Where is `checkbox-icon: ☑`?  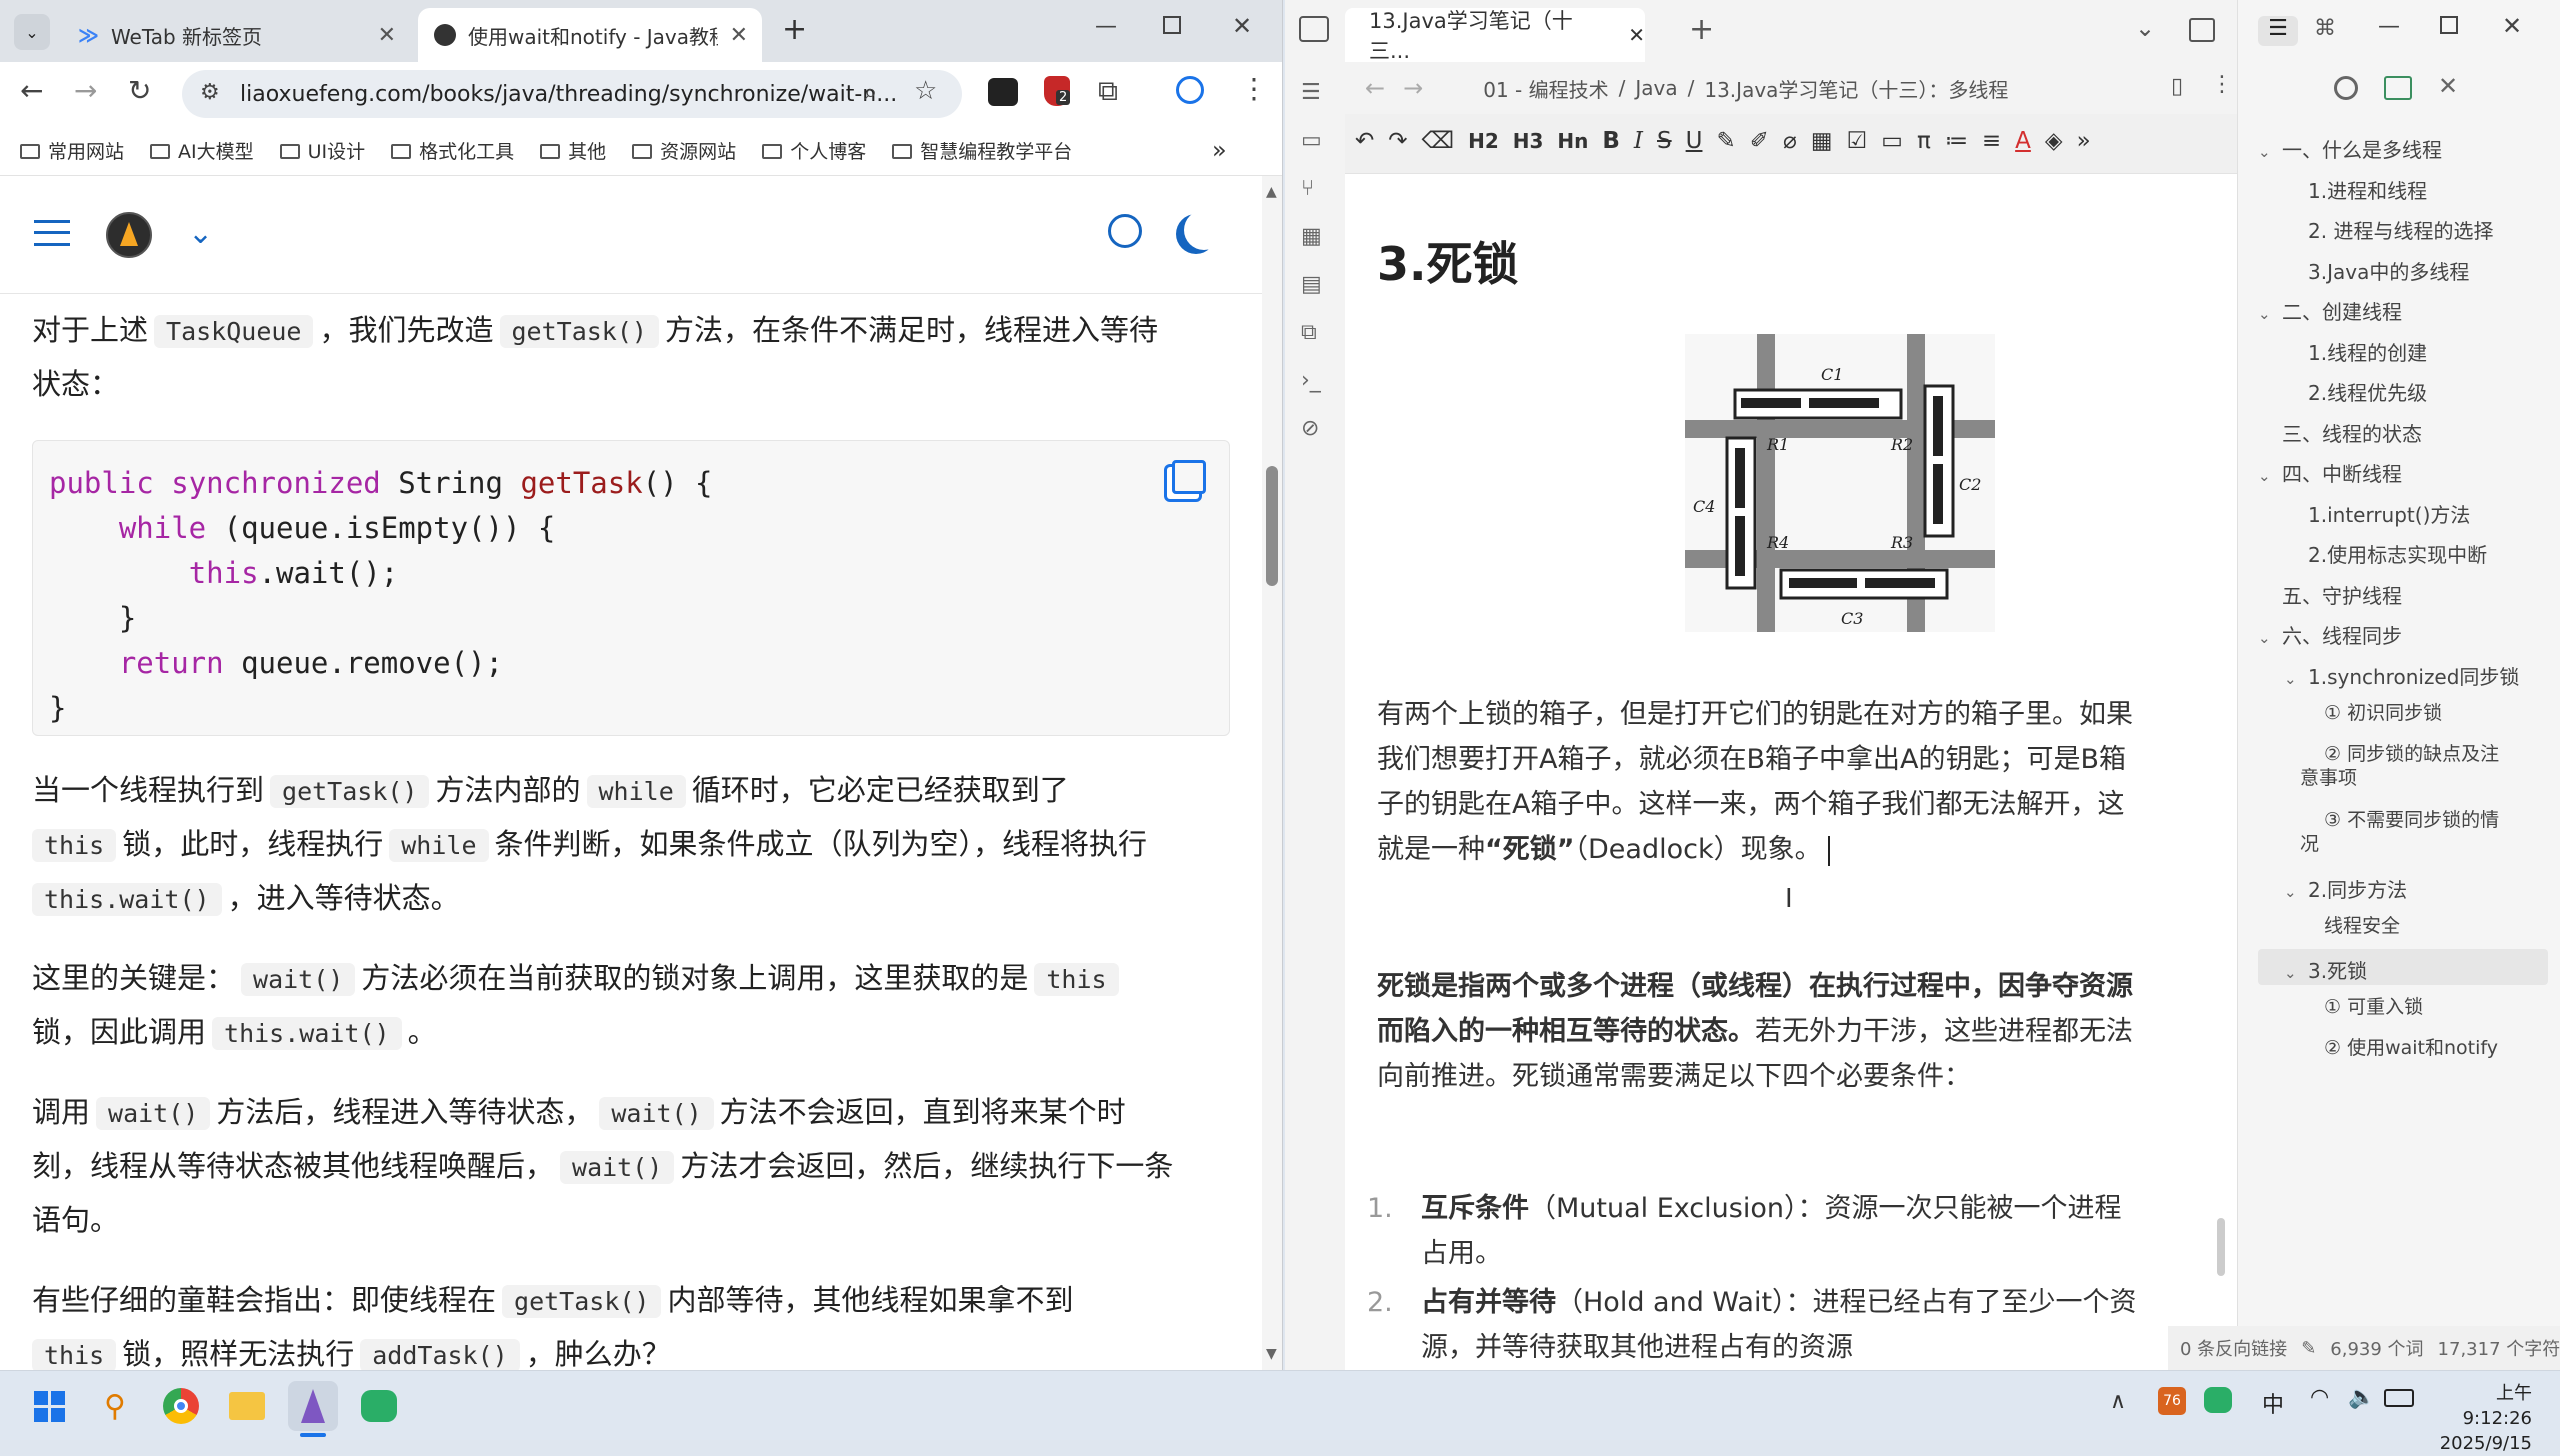
checkbox-icon: ☑ is located at coordinates (1857, 141).